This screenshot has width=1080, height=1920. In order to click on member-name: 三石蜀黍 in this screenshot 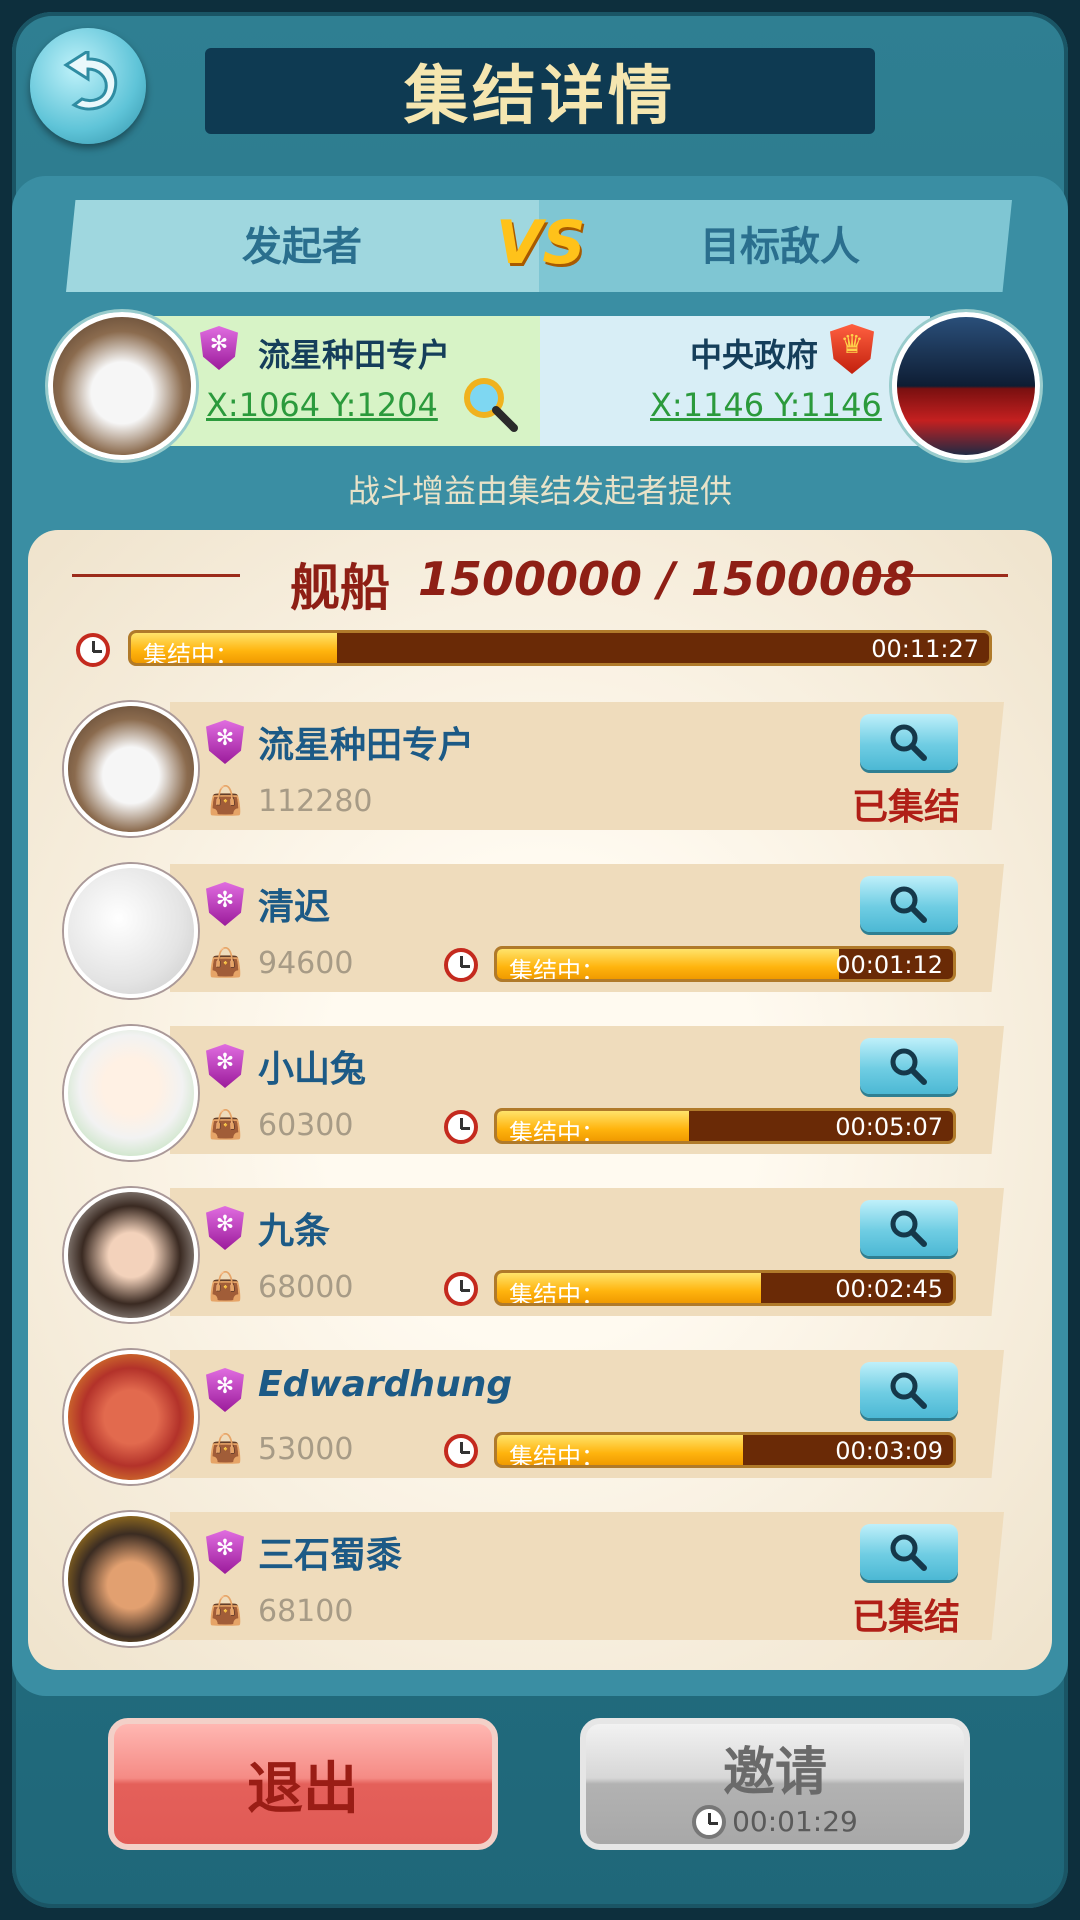, I will do `click(330, 1555)`.